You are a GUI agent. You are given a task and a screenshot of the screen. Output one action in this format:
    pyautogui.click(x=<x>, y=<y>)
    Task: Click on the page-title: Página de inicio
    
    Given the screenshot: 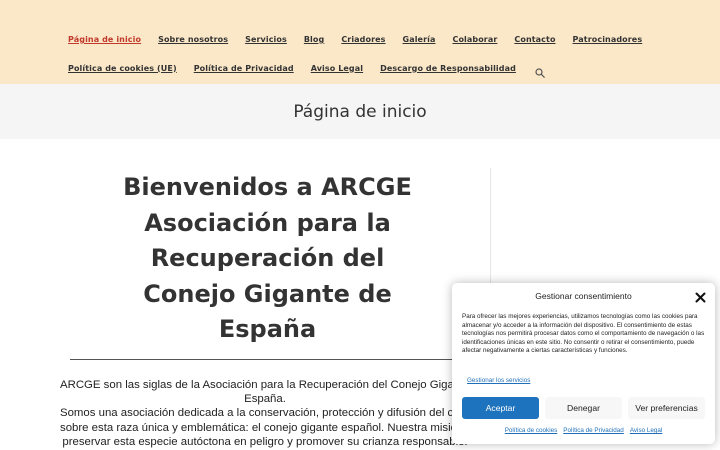 What is the action you would take?
    pyautogui.click(x=360, y=111)
    